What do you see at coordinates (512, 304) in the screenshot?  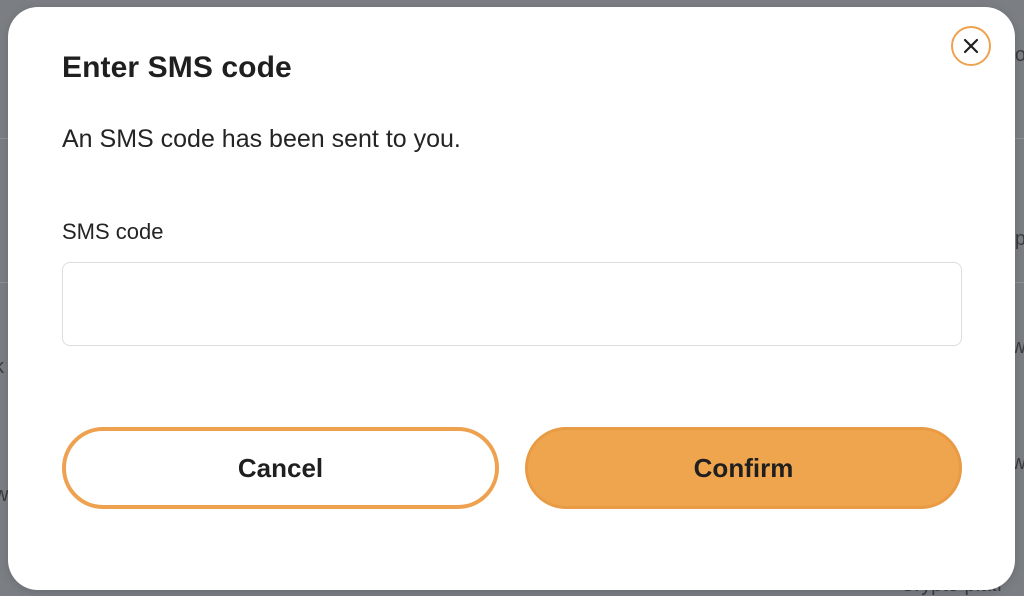 I see `sms-code-input` at bounding box center [512, 304].